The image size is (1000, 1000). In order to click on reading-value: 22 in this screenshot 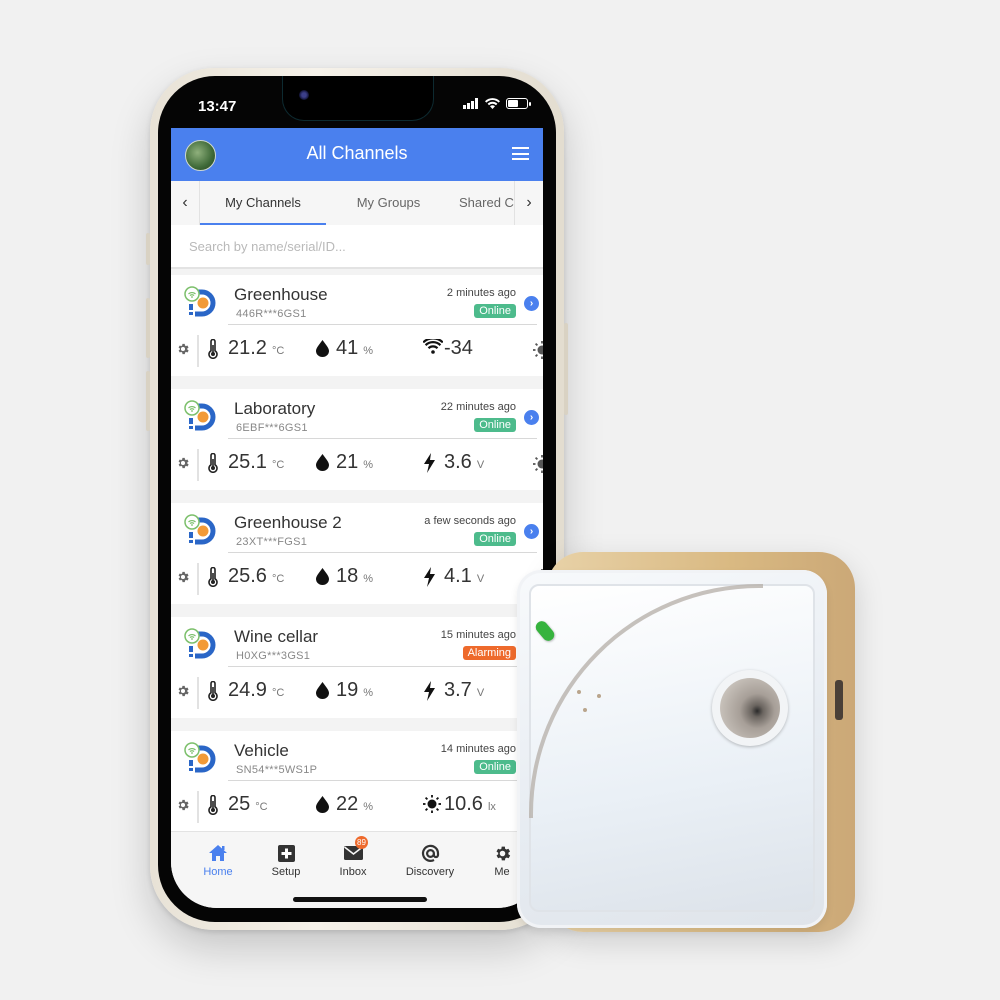, I will do `click(347, 804)`.